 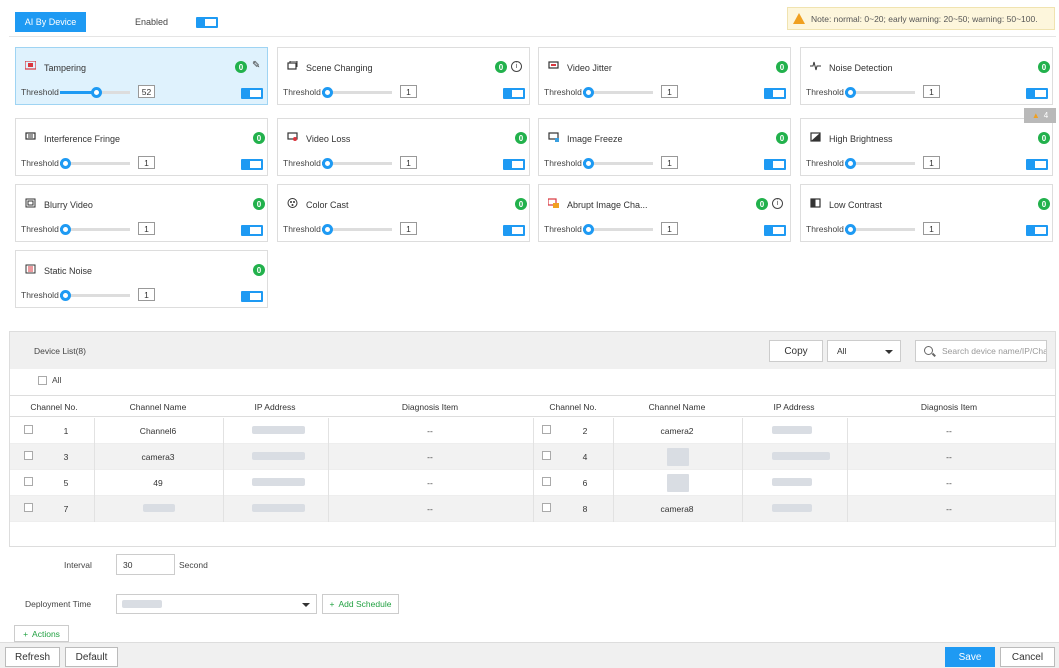 What do you see at coordinates (256, 65) in the screenshot?
I see `brush-icon: ✎` at bounding box center [256, 65].